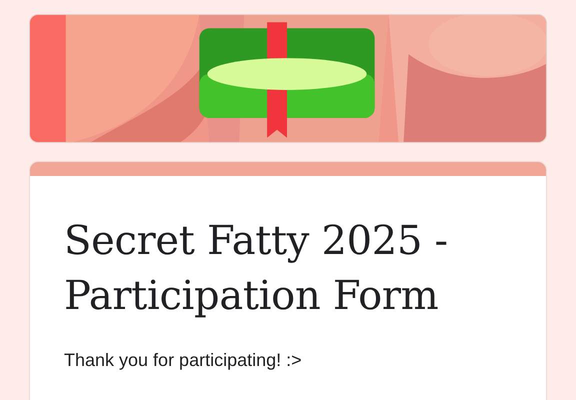  Describe the element at coordinates (183, 360) in the screenshot. I see `form-description: Thank you for participating! :>` at that location.